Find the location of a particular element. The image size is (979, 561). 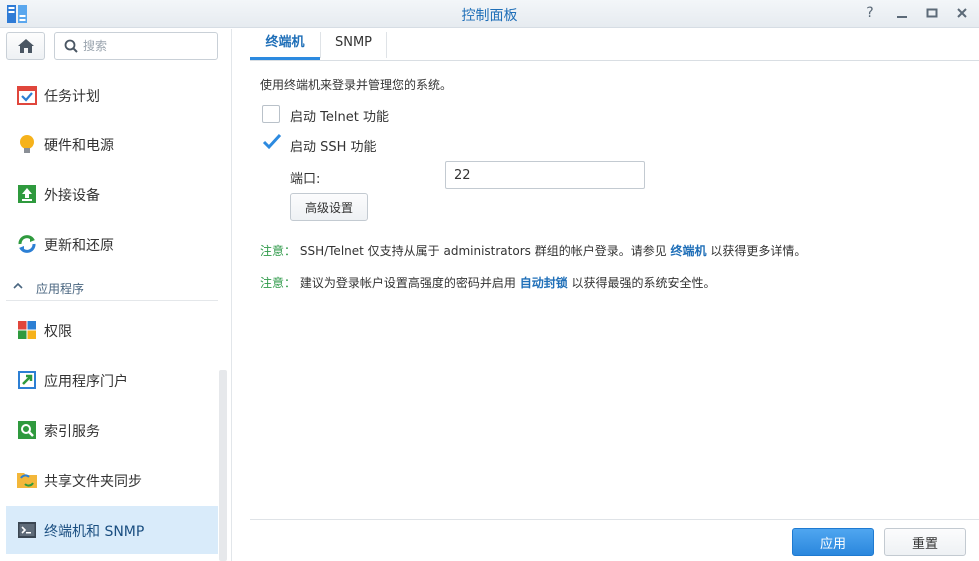

sidebar-item-app-portal: 应用程序门户 is located at coordinates (112, 380).